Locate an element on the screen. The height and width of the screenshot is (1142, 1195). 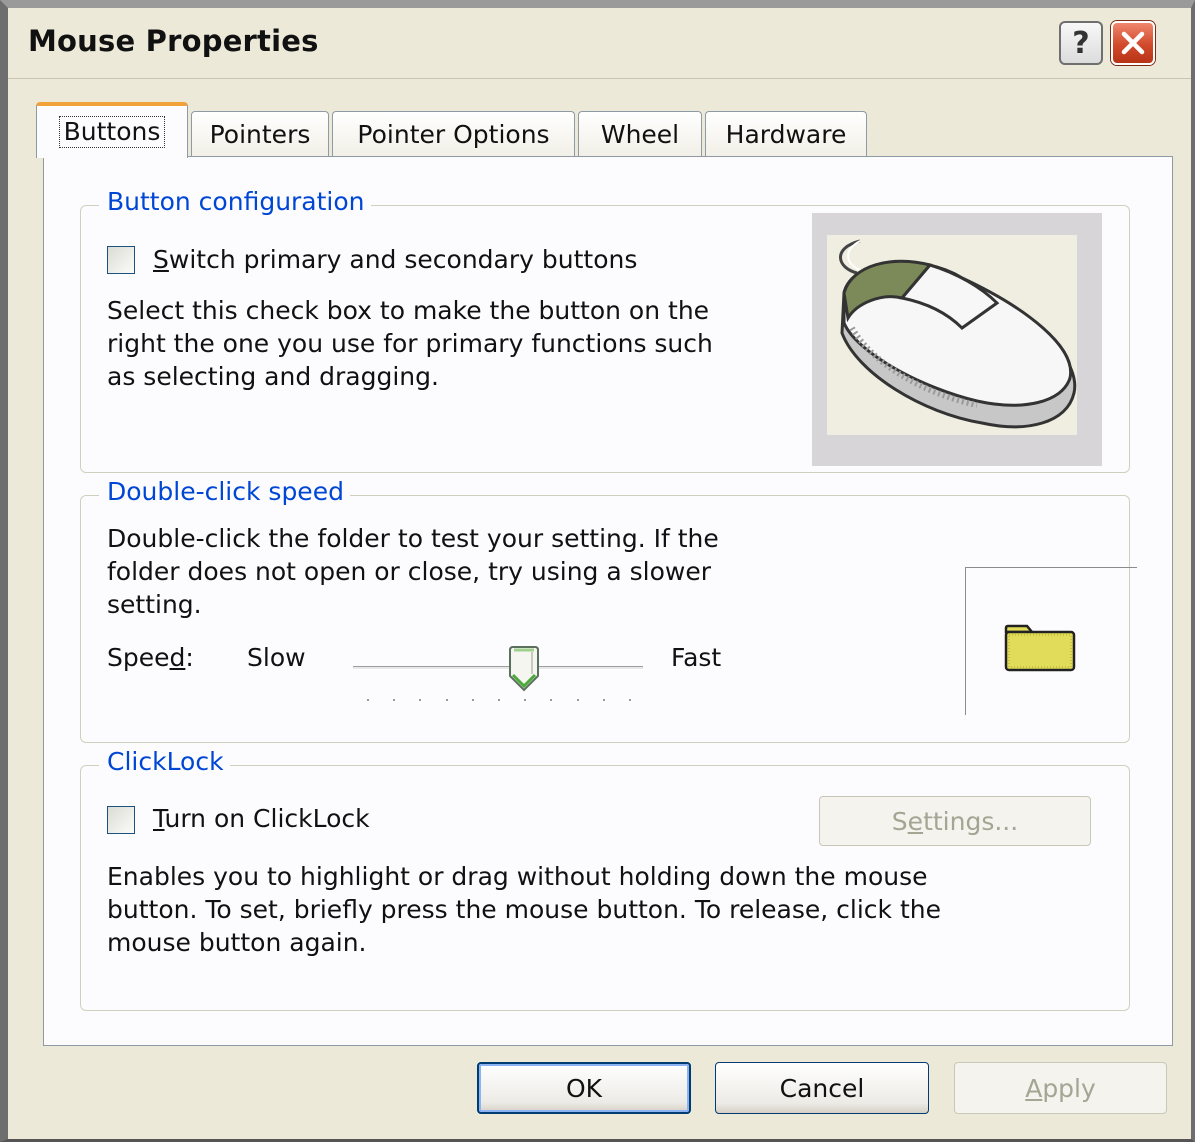
cancel-button: Cancel is located at coordinates (822, 1088).